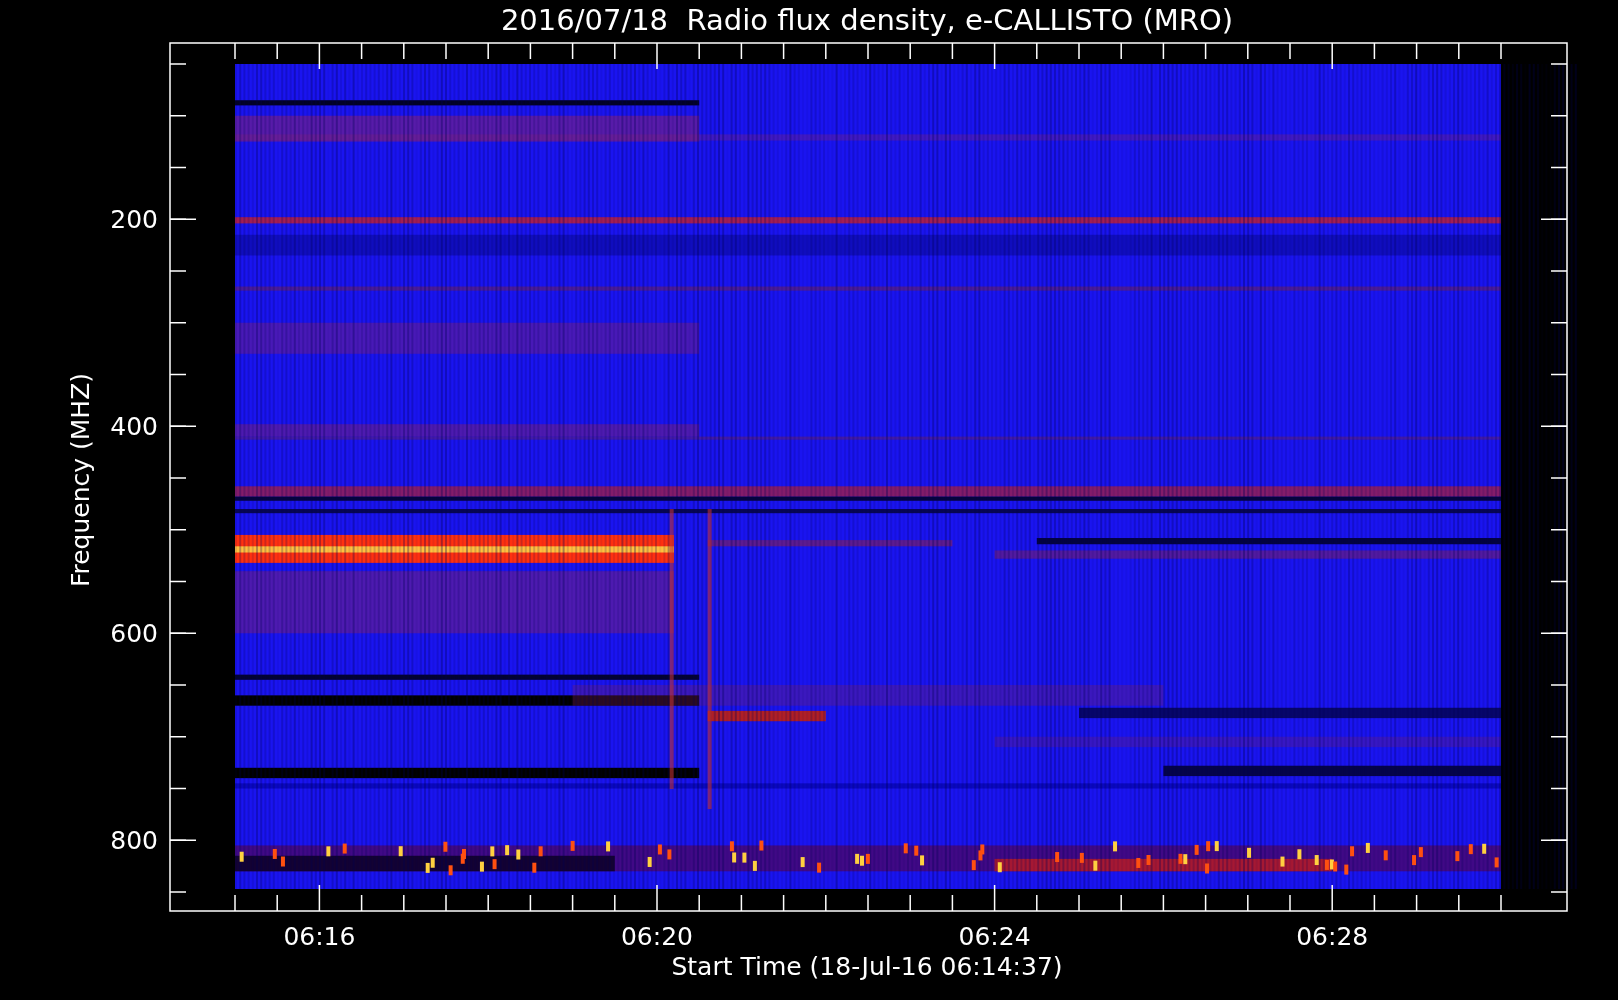 The width and height of the screenshot is (1618, 1000). Describe the element at coordinates (867, 966) in the screenshot. I see `x-axis-label: Start Time (18-Jul-16 06:14:37)` at that location.